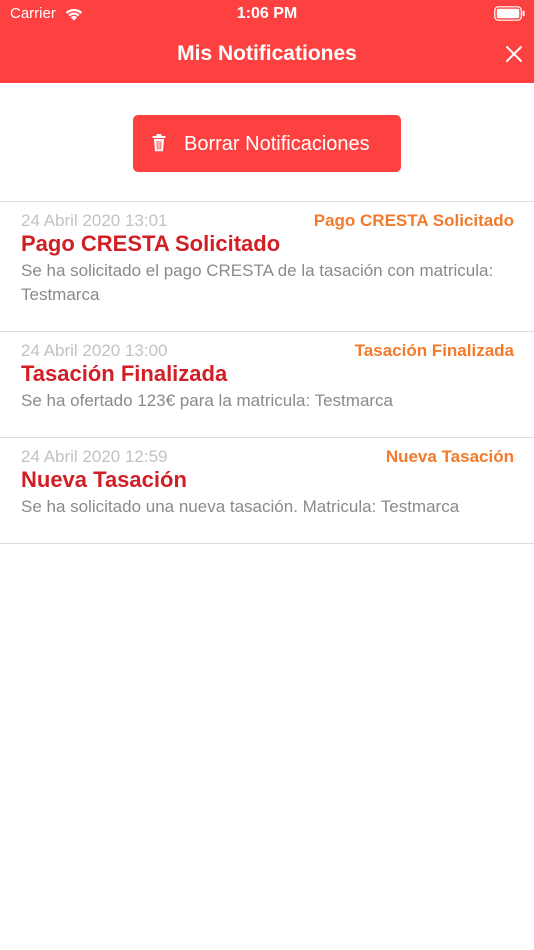 Image resolution: width=534 pixels, height=950 pixels. Describe the element at coordinates (509, 13) in the screenshot. I see `battery-icon` at that location.